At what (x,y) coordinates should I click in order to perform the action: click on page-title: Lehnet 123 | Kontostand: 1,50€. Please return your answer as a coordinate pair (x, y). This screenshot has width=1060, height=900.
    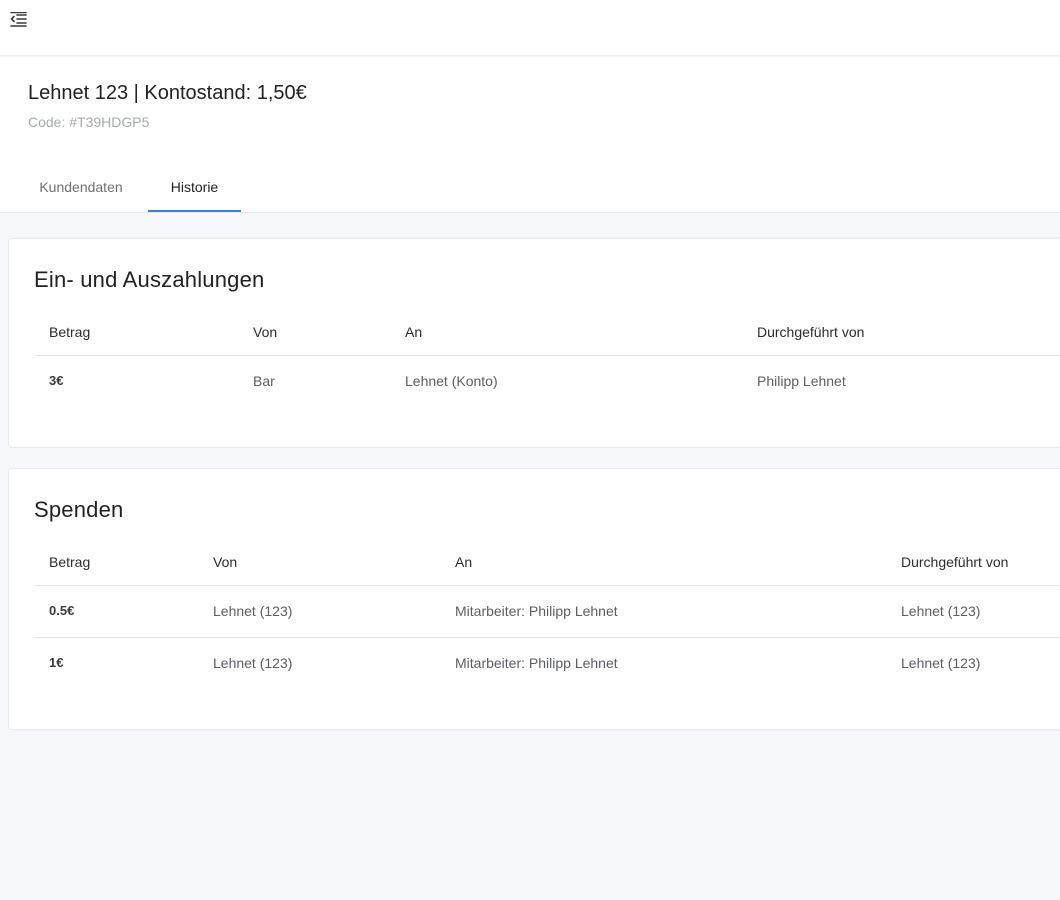
    Looking at the image, I should click on (167, 93).